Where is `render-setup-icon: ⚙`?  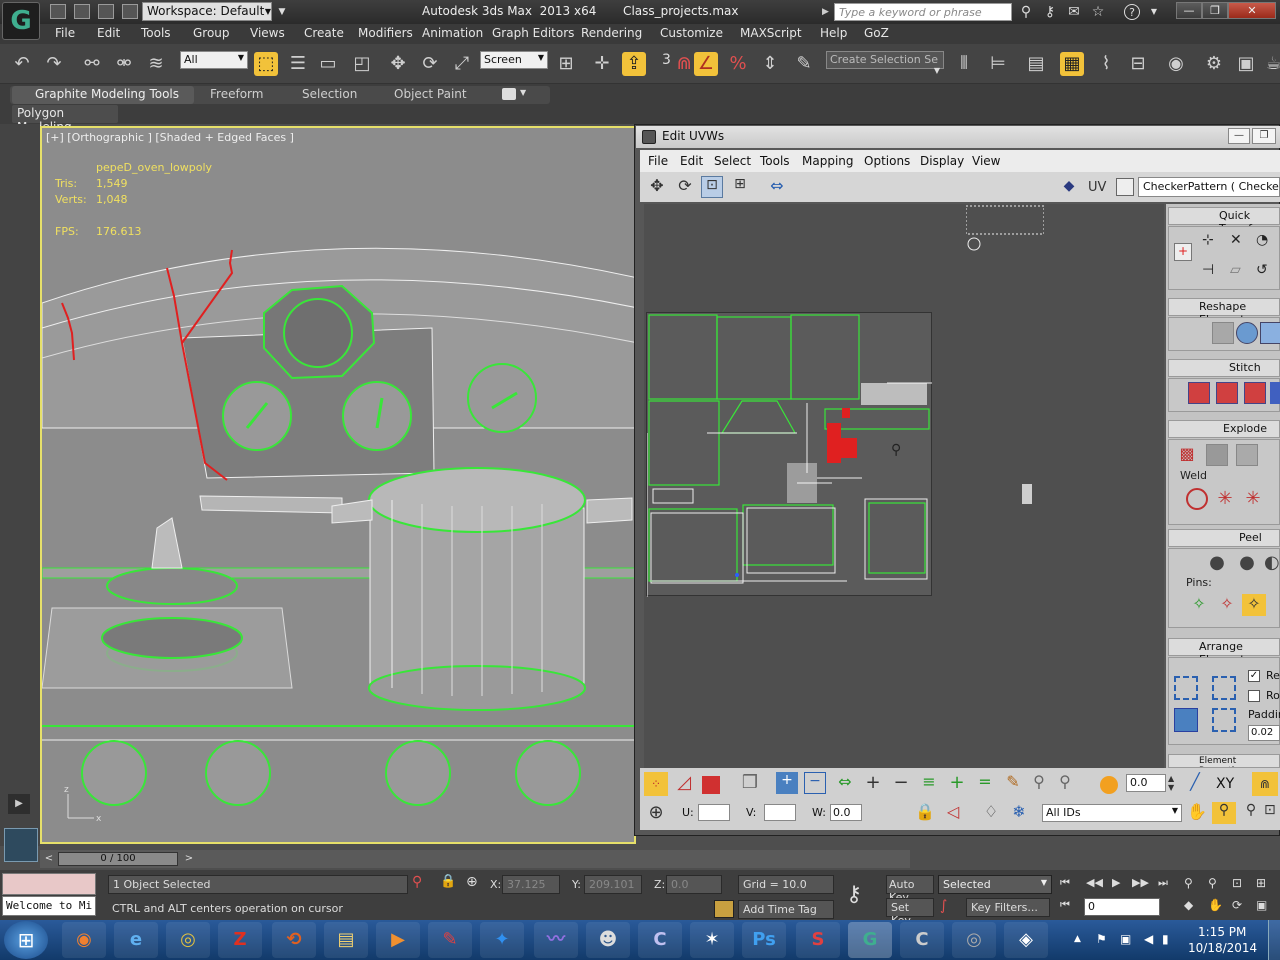
render-setup-icon: ⚙ is located at coordinates (1214, 64).